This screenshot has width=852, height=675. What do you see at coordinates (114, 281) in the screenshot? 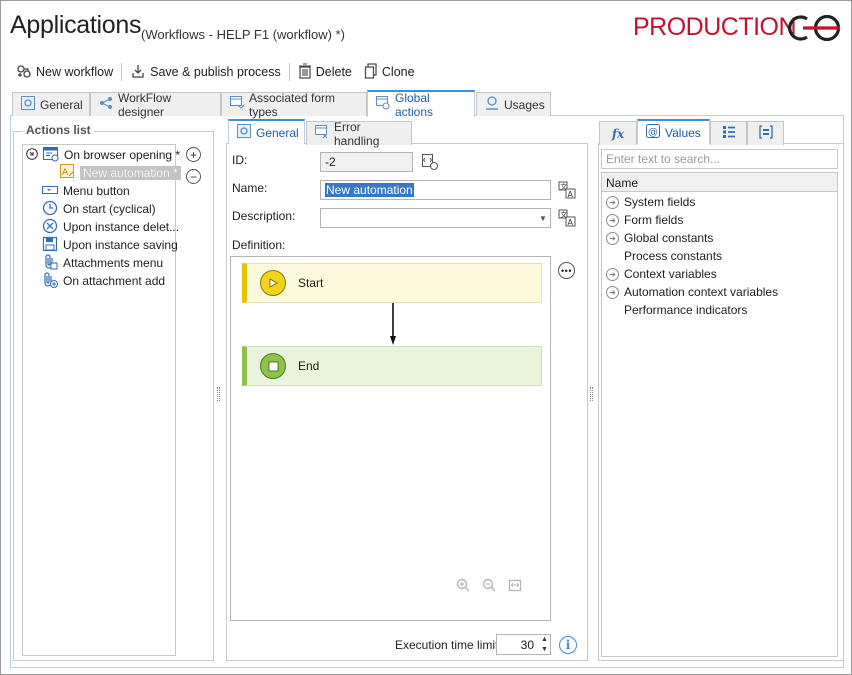
I see `tree-item-label: On attachment add` at bounding box center [114, 281].